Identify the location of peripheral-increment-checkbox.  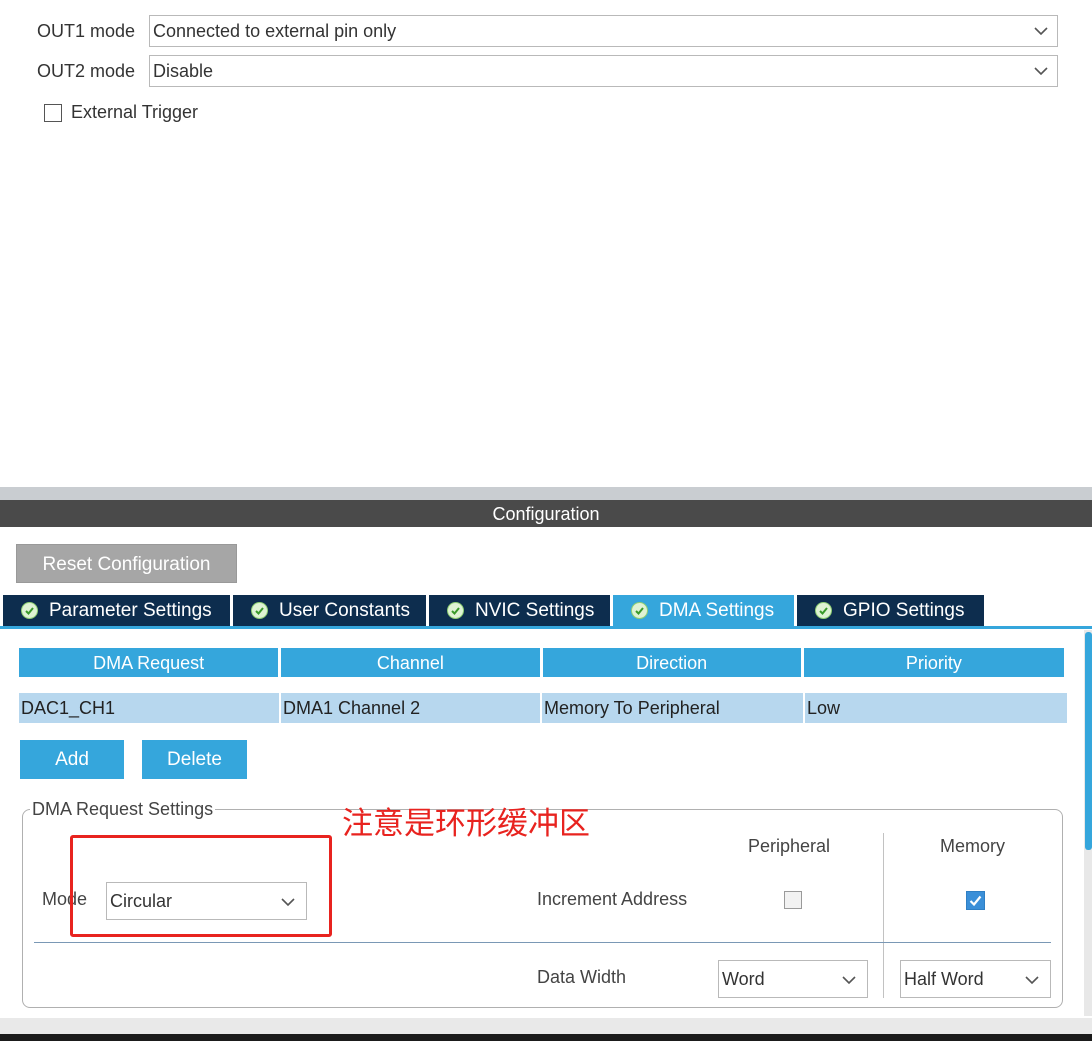
(793, 900).